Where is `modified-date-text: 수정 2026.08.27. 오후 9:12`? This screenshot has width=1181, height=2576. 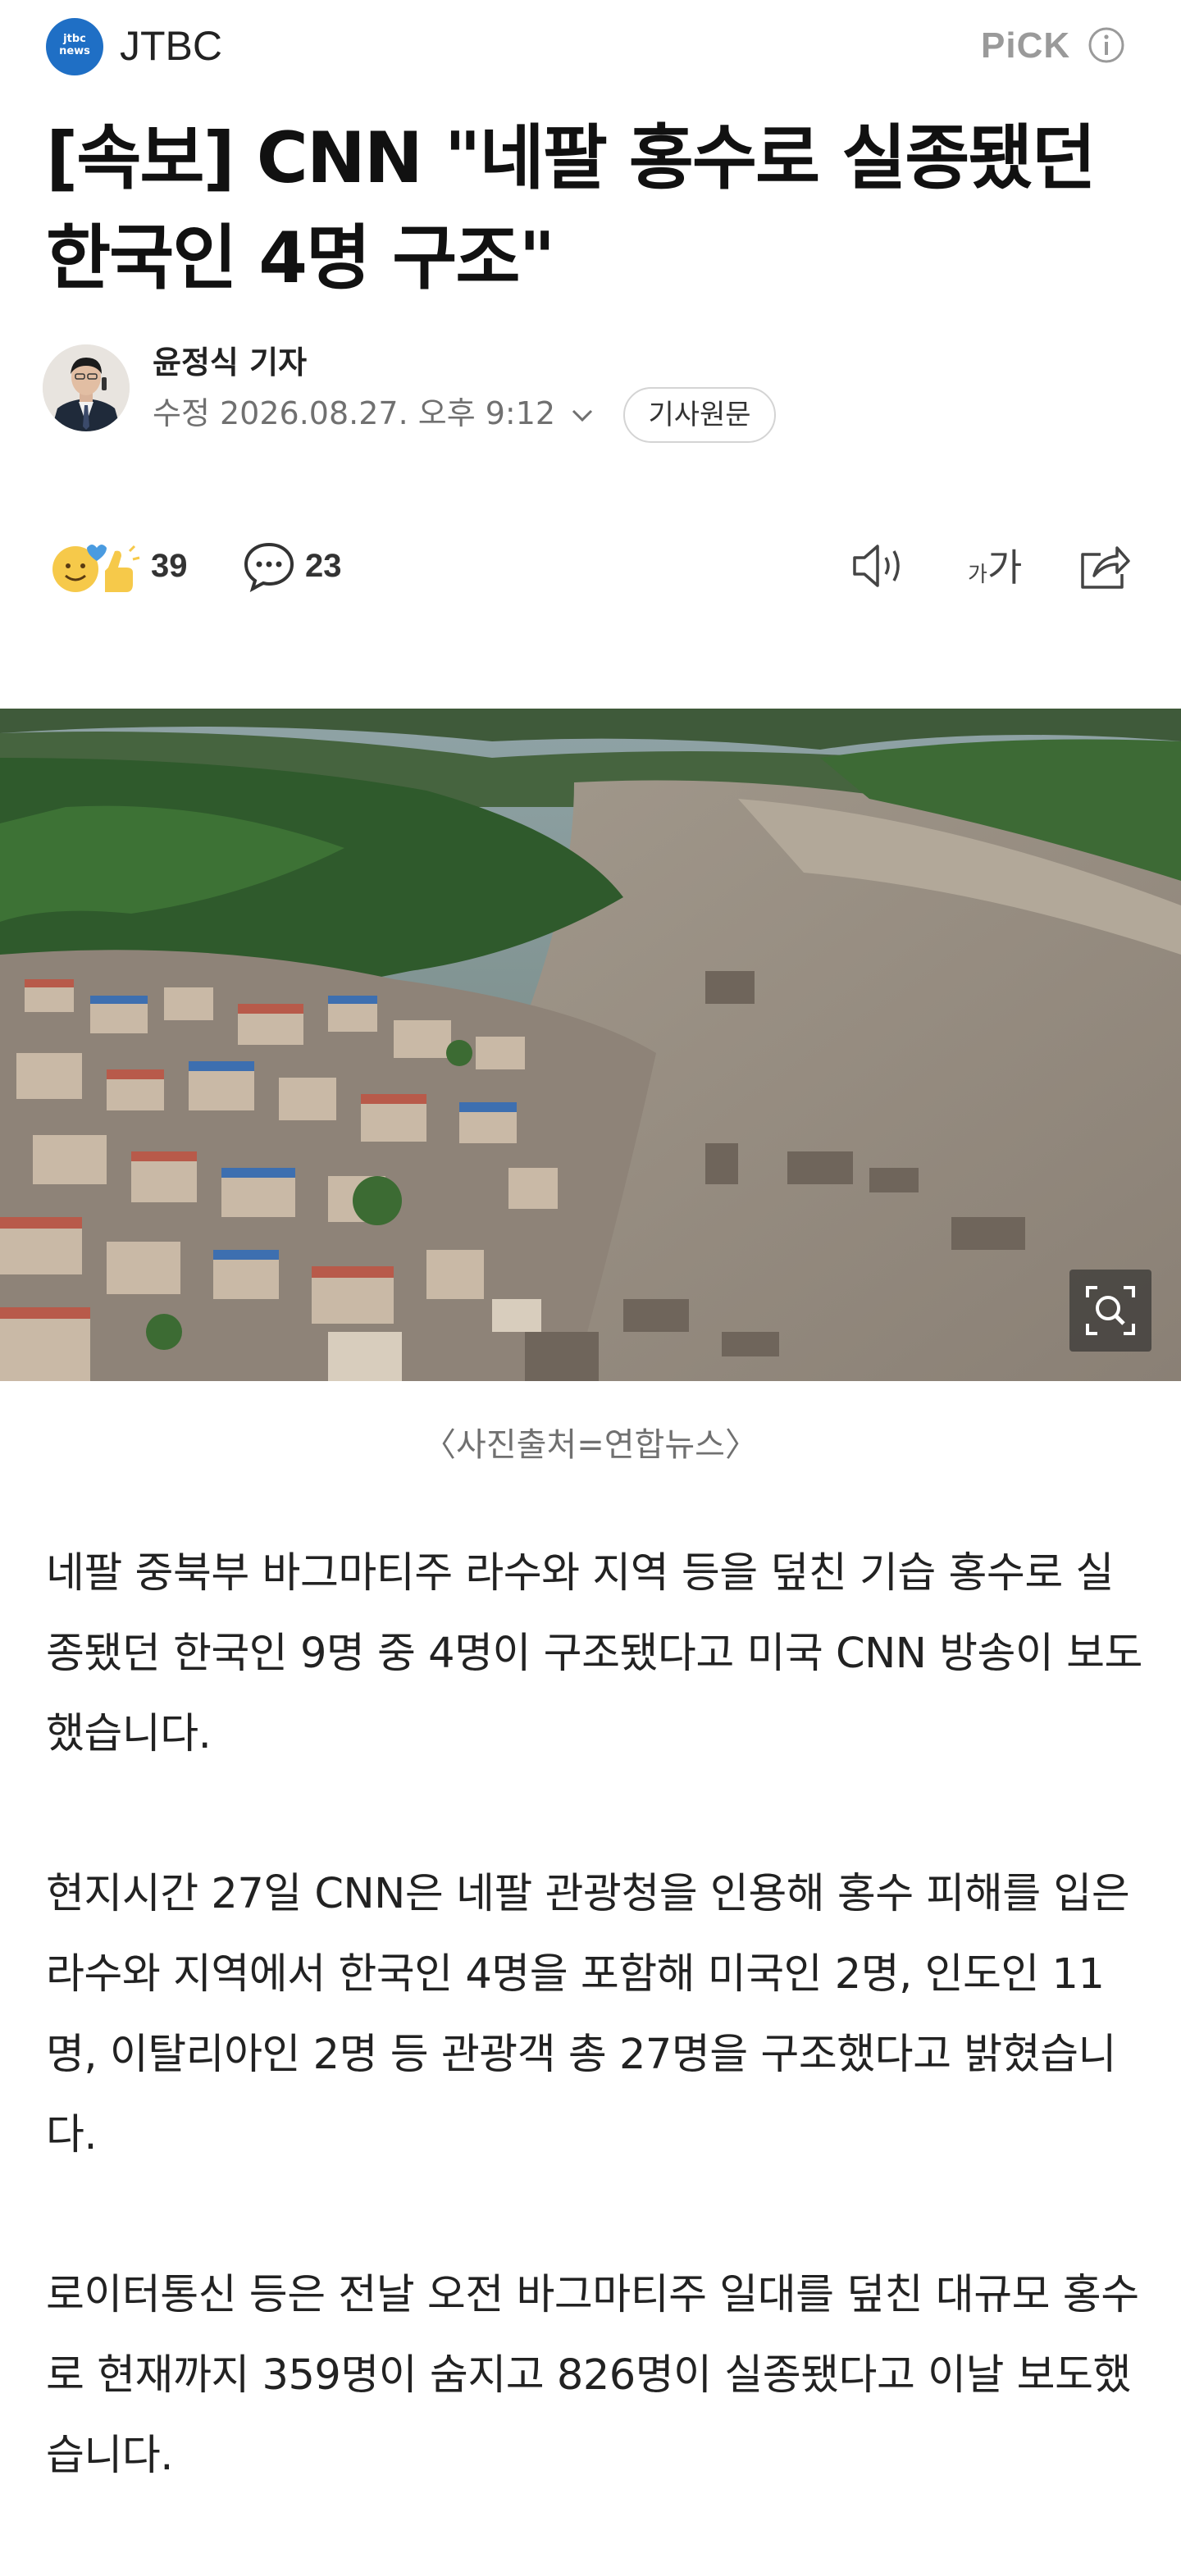
modified-date-text: 수정 2026.08.27. 오후 9:12 is located at coordinates (354, 413).